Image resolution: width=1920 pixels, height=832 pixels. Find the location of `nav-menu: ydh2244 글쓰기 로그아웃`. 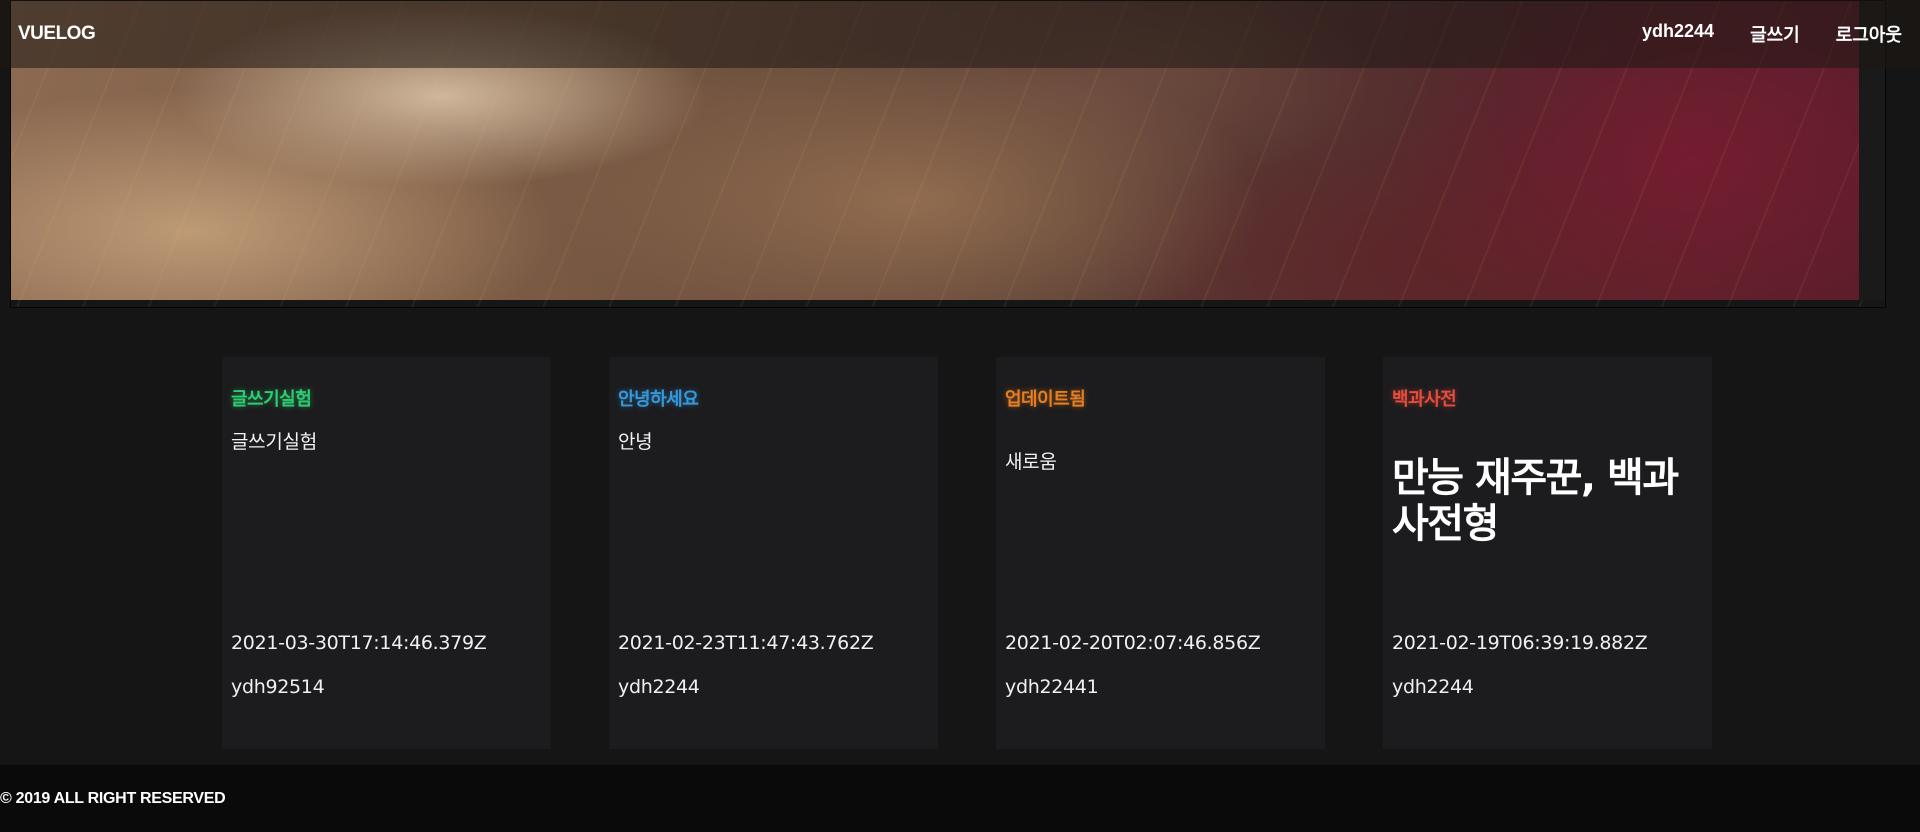

nav-menu: ydh2244 글쓰기 로그아웃 is located at coordinates (1772, 34).